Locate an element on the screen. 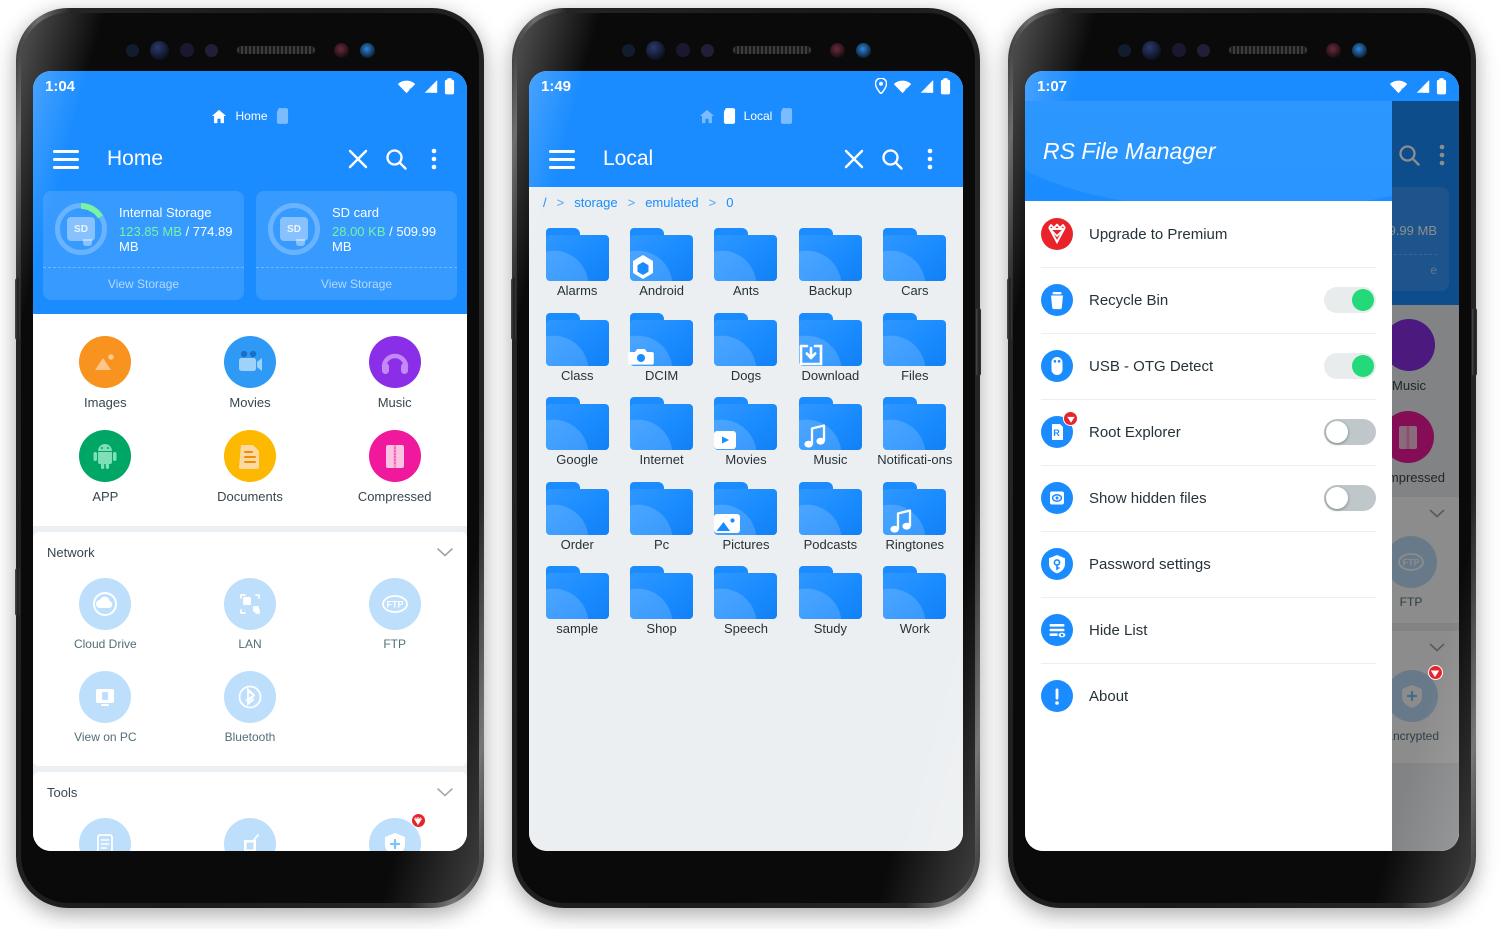 The width and height of the screenshot is (1500, 929). drawer-item-password-settings: Password settings is located at coordinates (1208, 564).